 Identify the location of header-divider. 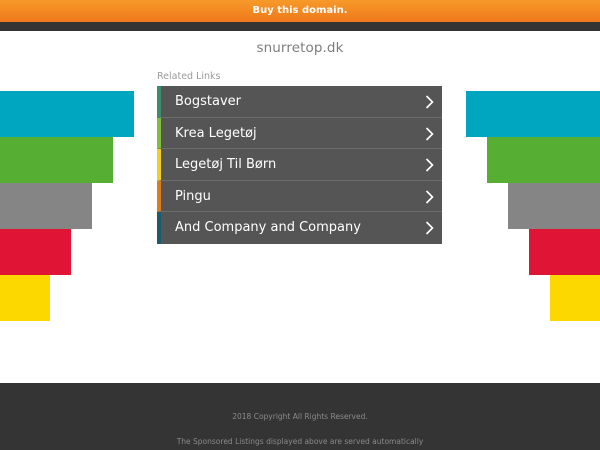
(300, 26).